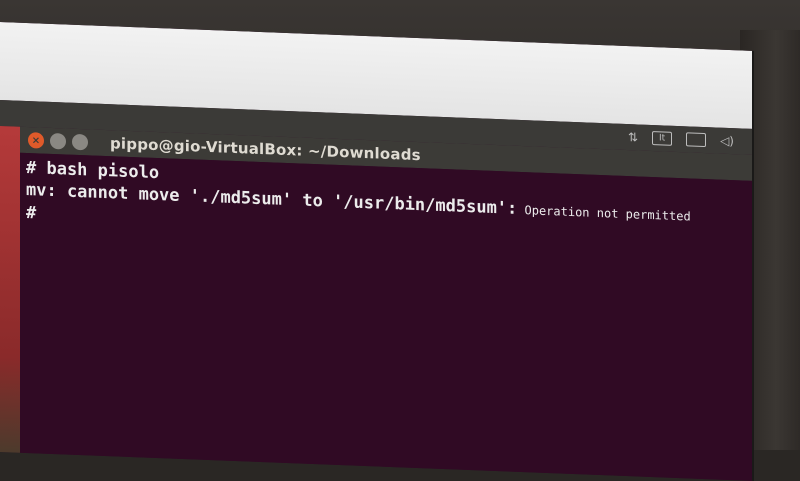 The width and height of the screenshot is (800, 481). What do you see at coordinates (80, 142) in the screenshot?
I see `maximize-button` at bounding box center [80, 142].